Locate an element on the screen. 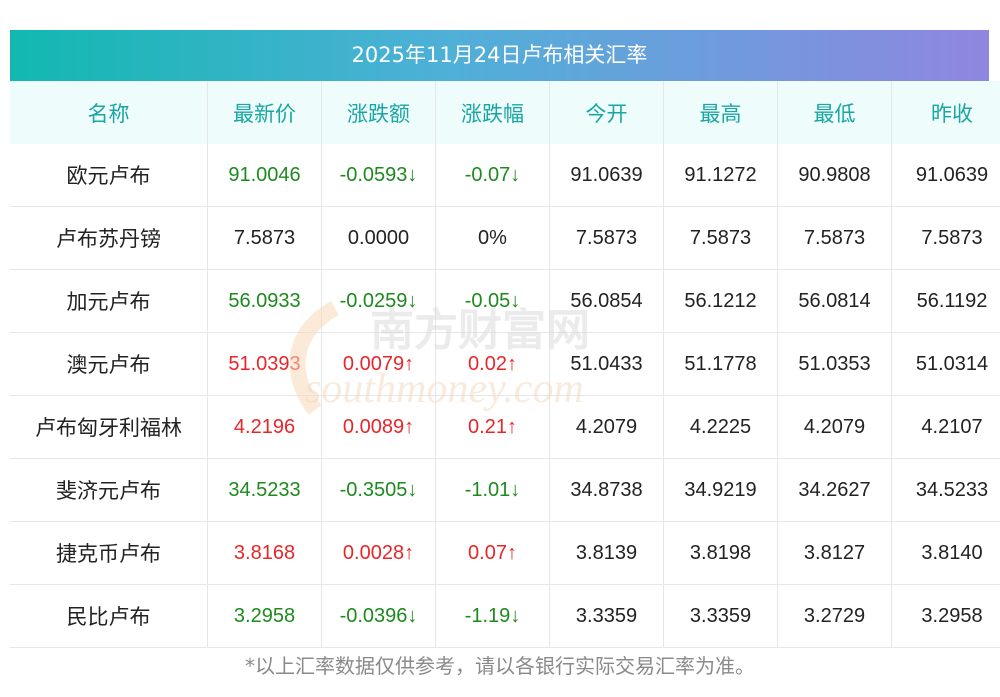 This screenshot has width=1000, height=697. cell-open: 51.0433 is located at coordinates (606, 364).